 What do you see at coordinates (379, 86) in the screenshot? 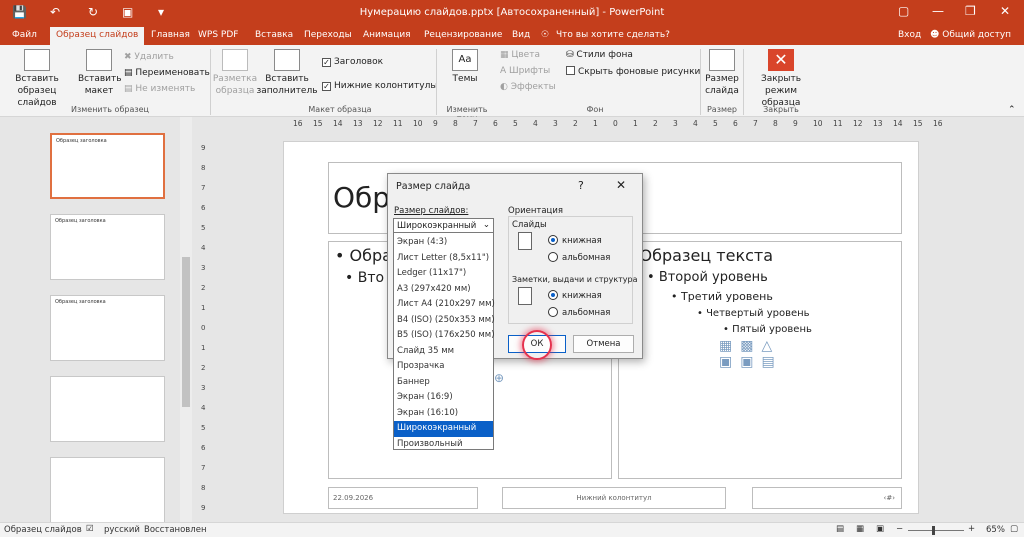
I see `footers-checkbox: ✓ Нижние колонтитулы` at bounding box center [379, 86].